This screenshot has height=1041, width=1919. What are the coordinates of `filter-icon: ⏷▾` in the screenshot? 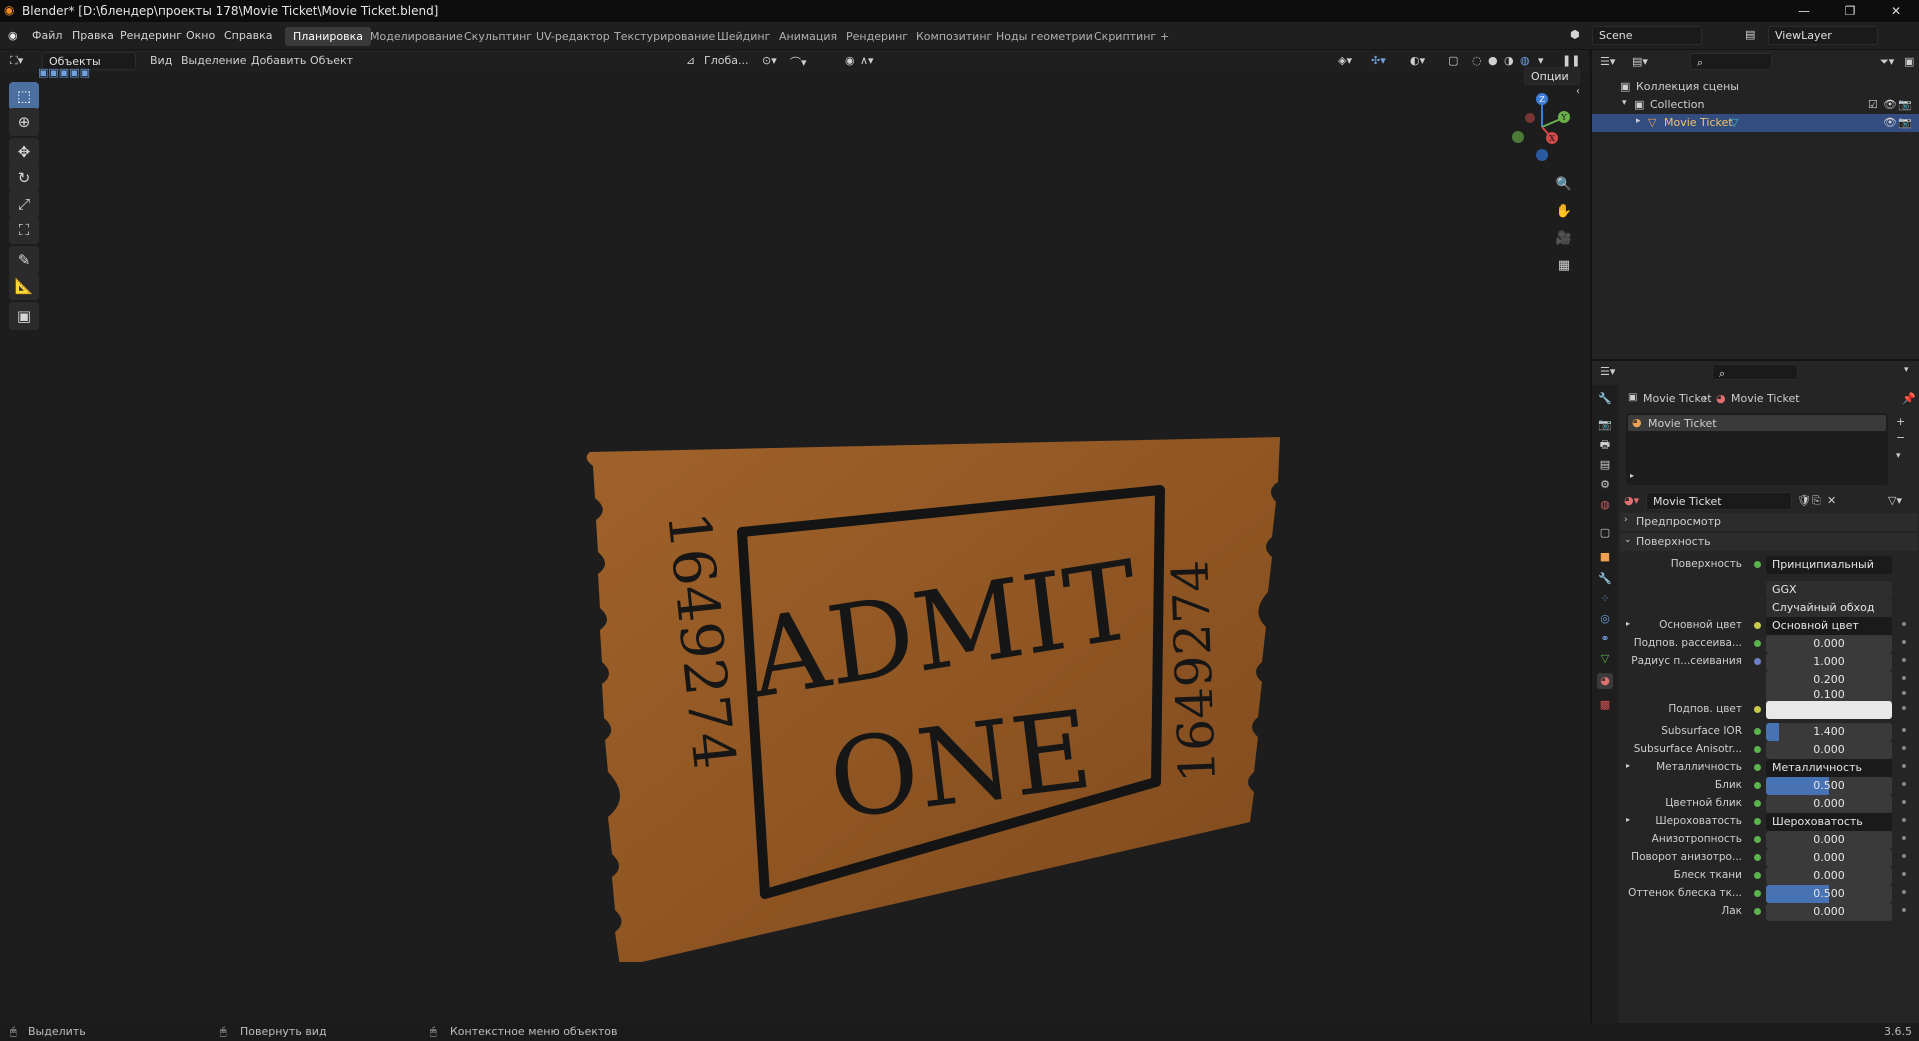 It's located at (1887, 62).